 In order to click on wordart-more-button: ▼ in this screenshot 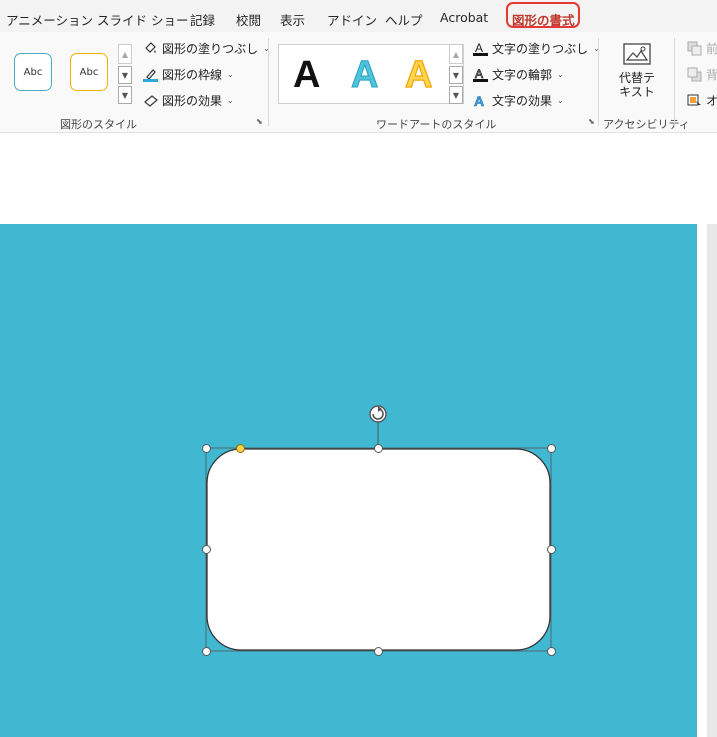, I will do `click(456, 95)`.